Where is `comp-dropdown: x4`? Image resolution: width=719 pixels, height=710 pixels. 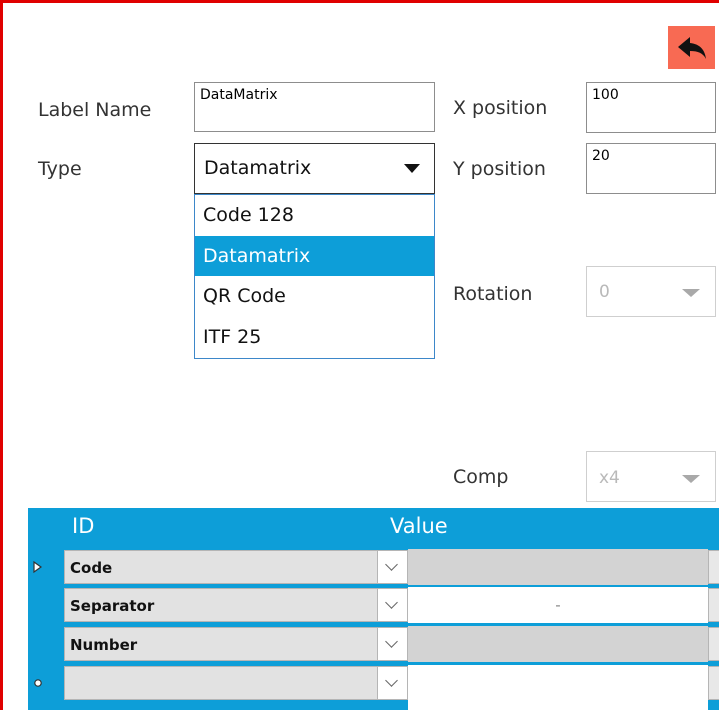 comp-dropdown: x4 is located at coordinates (651, 476).